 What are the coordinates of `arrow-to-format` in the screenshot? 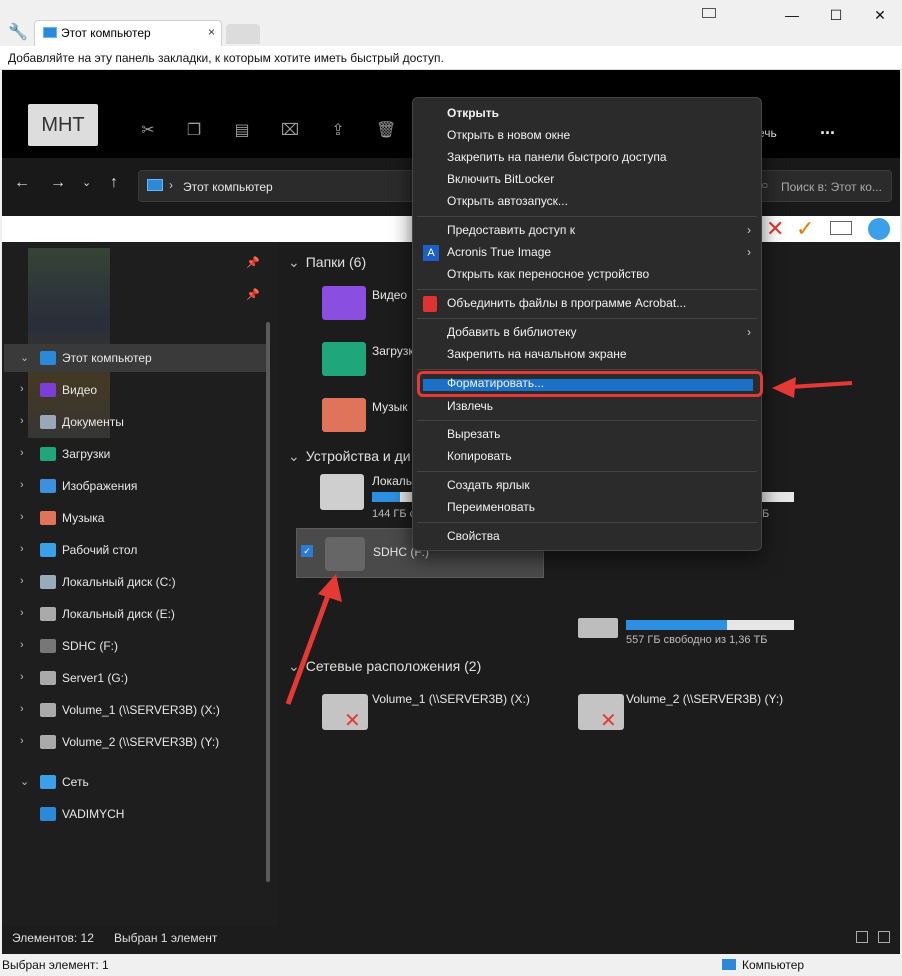 It's located at (821, 385).